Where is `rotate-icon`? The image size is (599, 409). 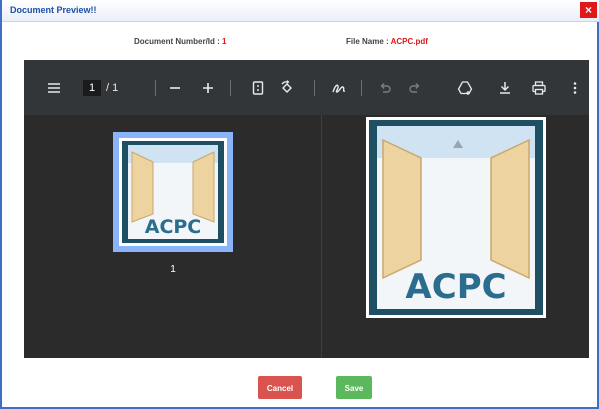
rotate-icon is located at coordinates (287, 88).